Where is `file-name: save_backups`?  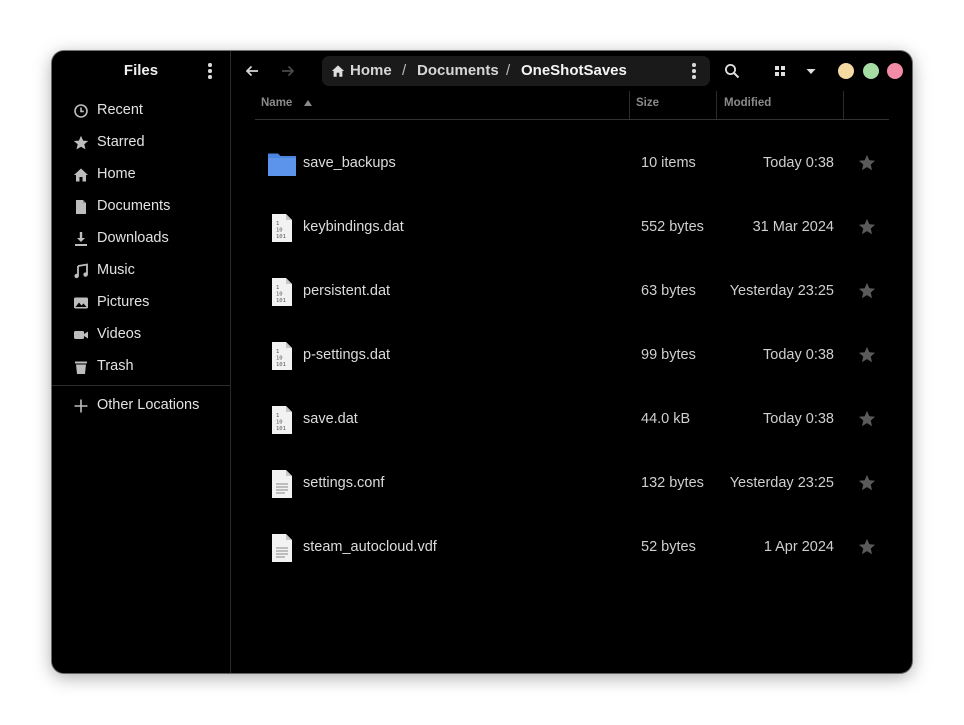 file-name: save_backups is located at coordinates (349, 163).